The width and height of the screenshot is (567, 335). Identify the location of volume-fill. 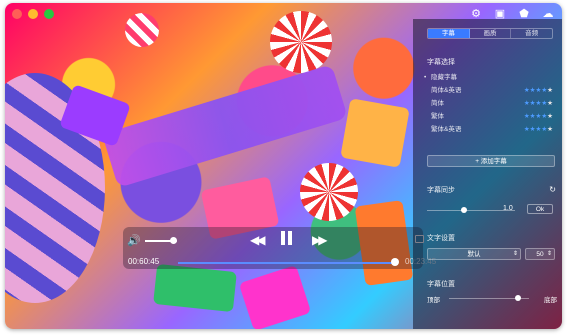
(158, 241).